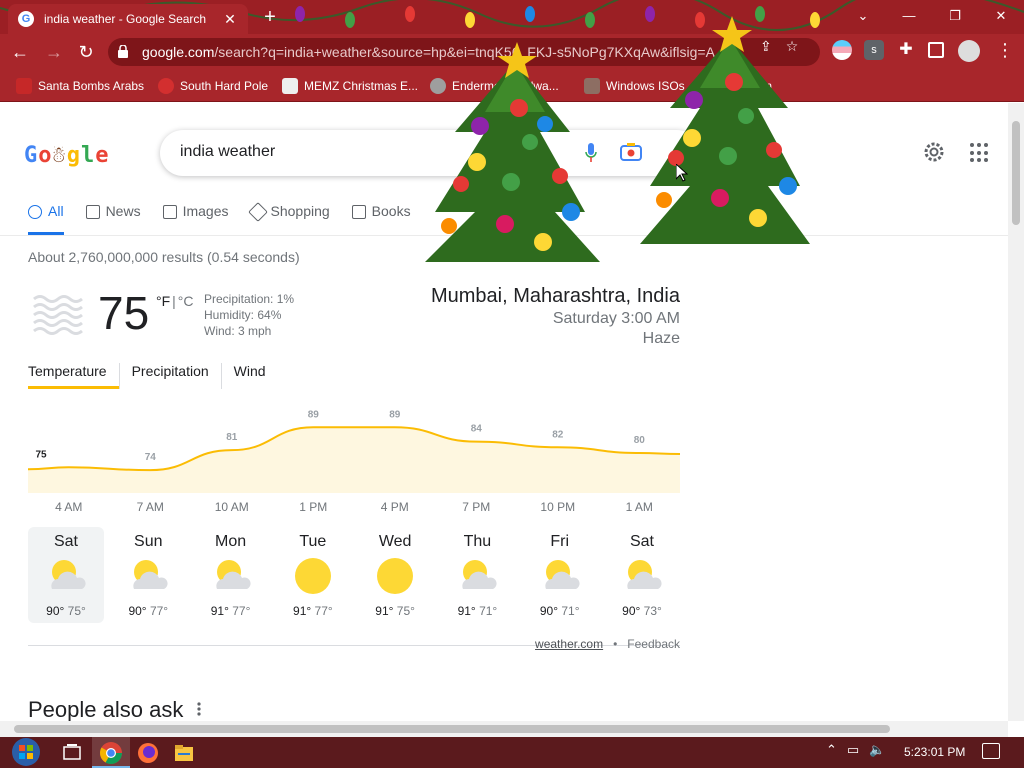 The image size is (1024, 768). Describe the element at coordinates (980, 153) in the screenshot. I see `google-apps-icon` at that location.